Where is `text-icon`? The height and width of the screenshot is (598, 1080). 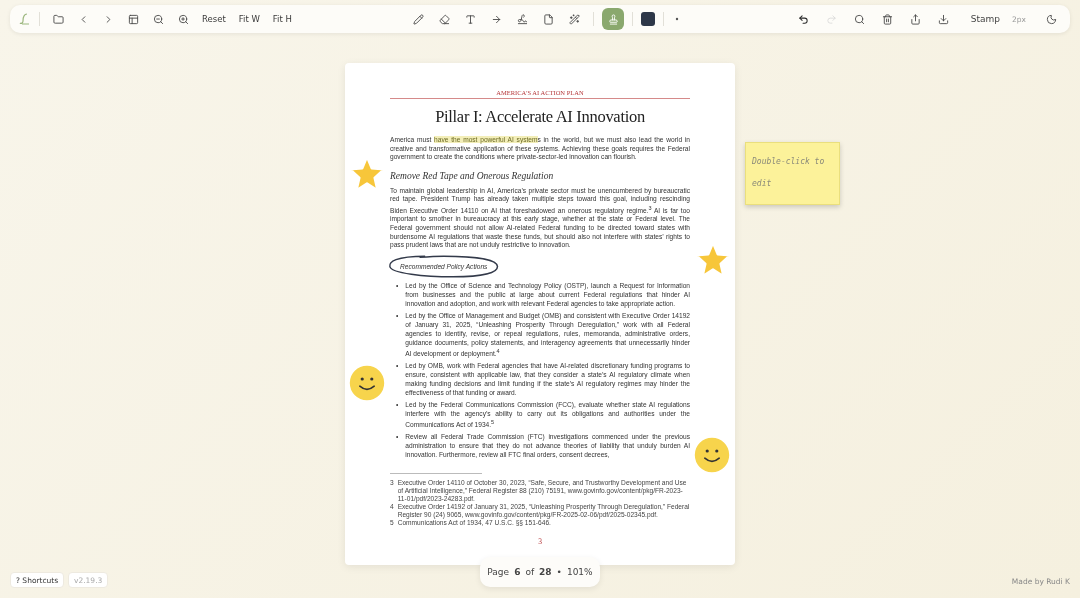
text-icon is located at coordinates (470, 19).